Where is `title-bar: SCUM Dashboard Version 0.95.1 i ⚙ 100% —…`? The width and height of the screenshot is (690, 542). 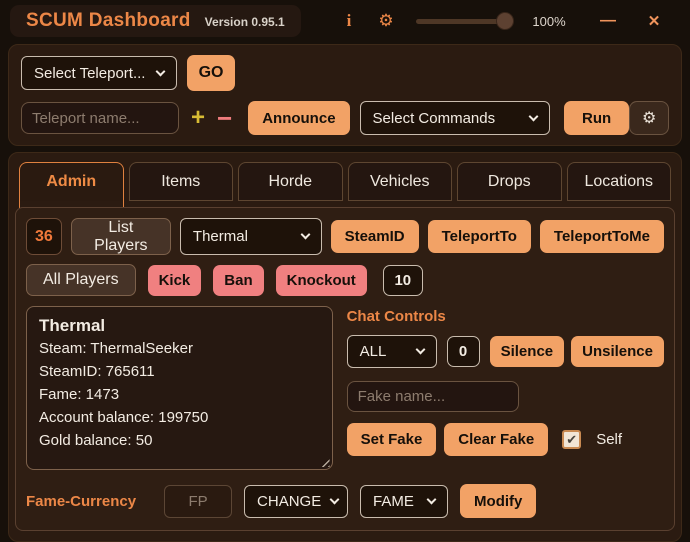
title-bar: SCUM Dashboard Version 0.95.1 i ⚙ 100% —… is located at coordinates (345, 21).